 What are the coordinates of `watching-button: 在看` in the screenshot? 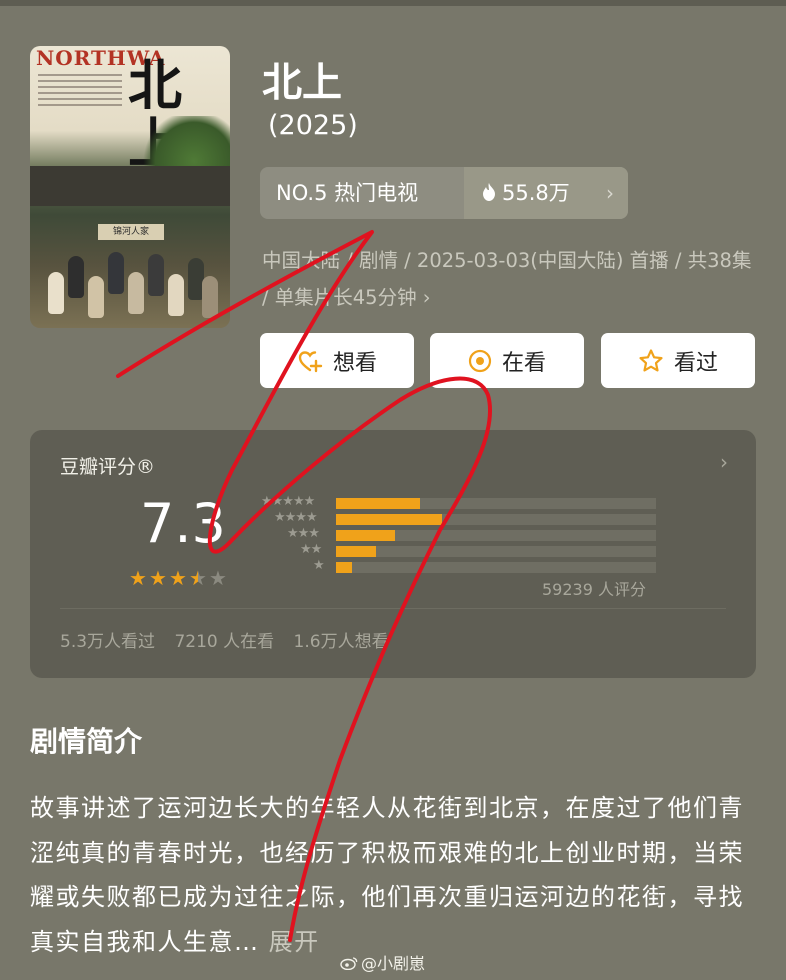 It's located at (507, 360).